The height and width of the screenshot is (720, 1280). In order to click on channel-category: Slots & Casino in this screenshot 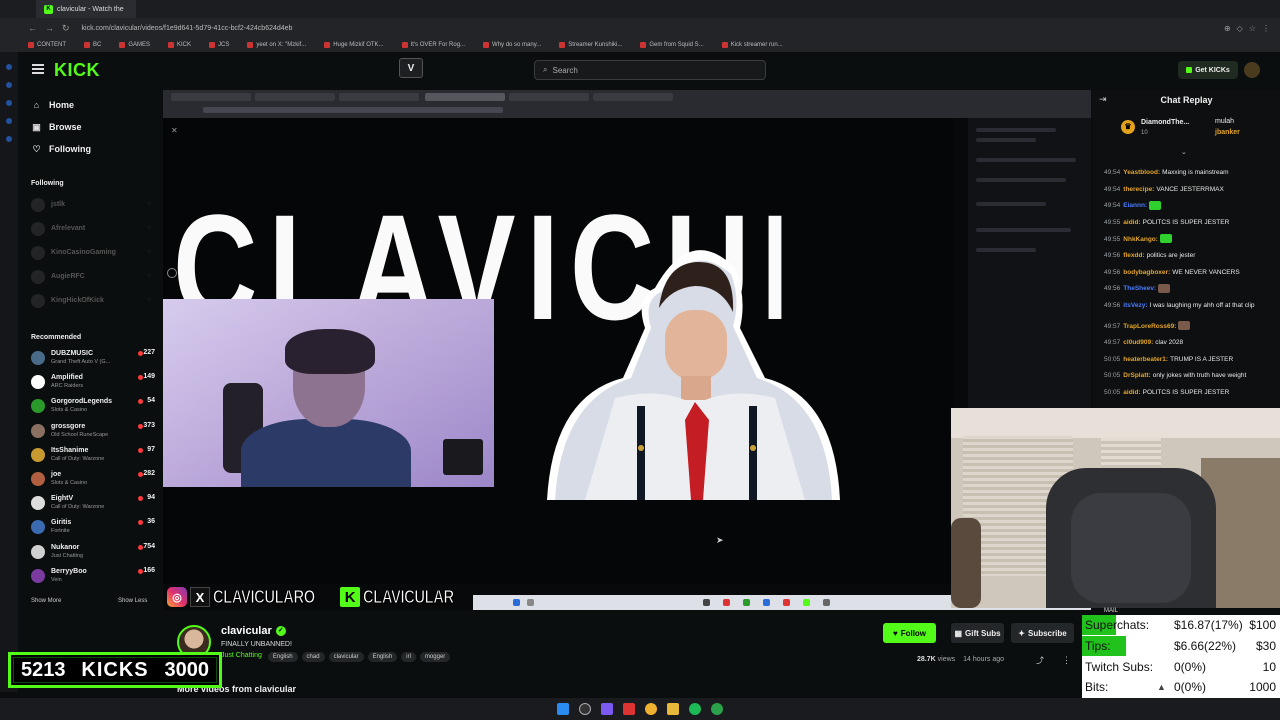, I will do `click(69, 410)`.